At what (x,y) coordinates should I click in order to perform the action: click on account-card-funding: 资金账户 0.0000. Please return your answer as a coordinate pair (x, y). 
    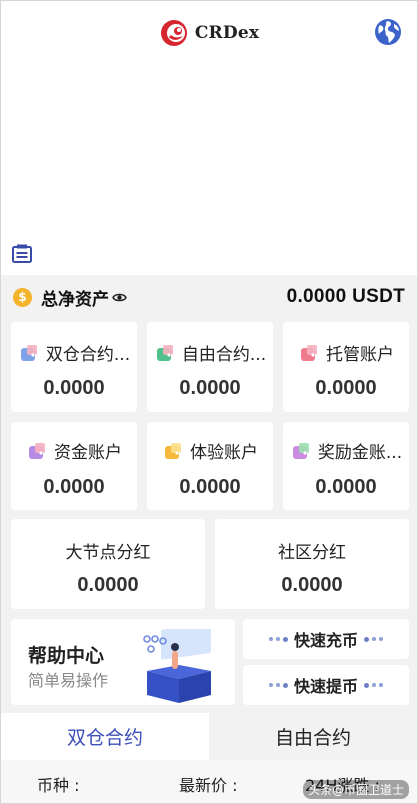
    Looking at the image, I should click on (74, 466).